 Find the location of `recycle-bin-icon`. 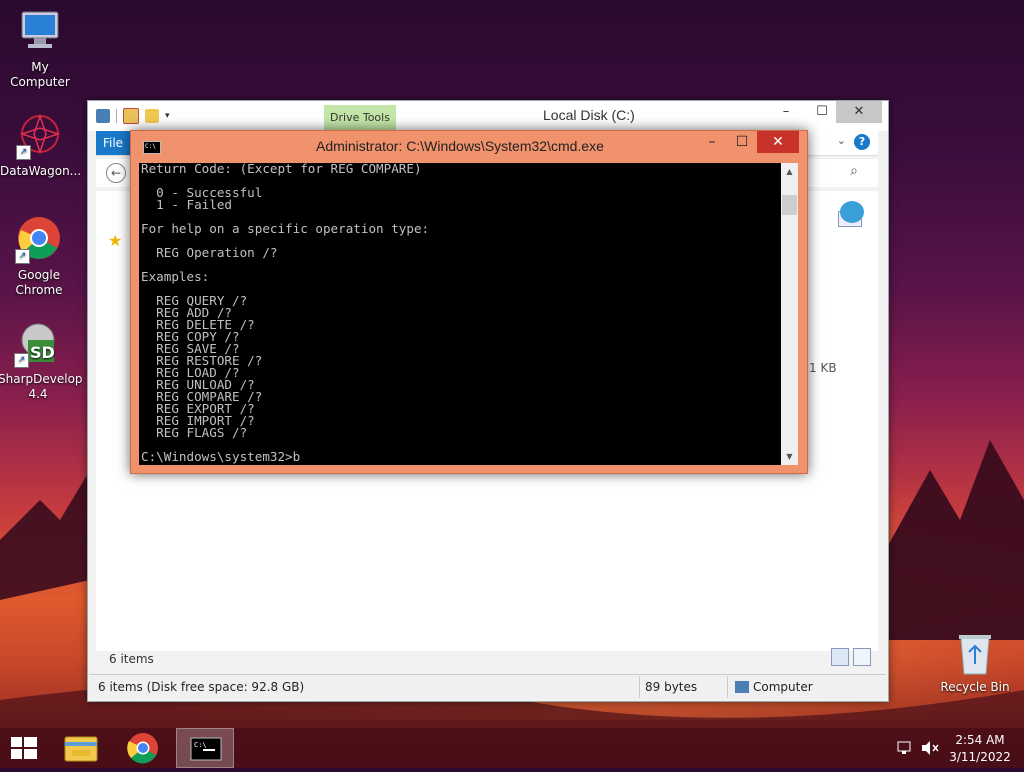

recycle-bin-icon is located at coordinates (975, 654).